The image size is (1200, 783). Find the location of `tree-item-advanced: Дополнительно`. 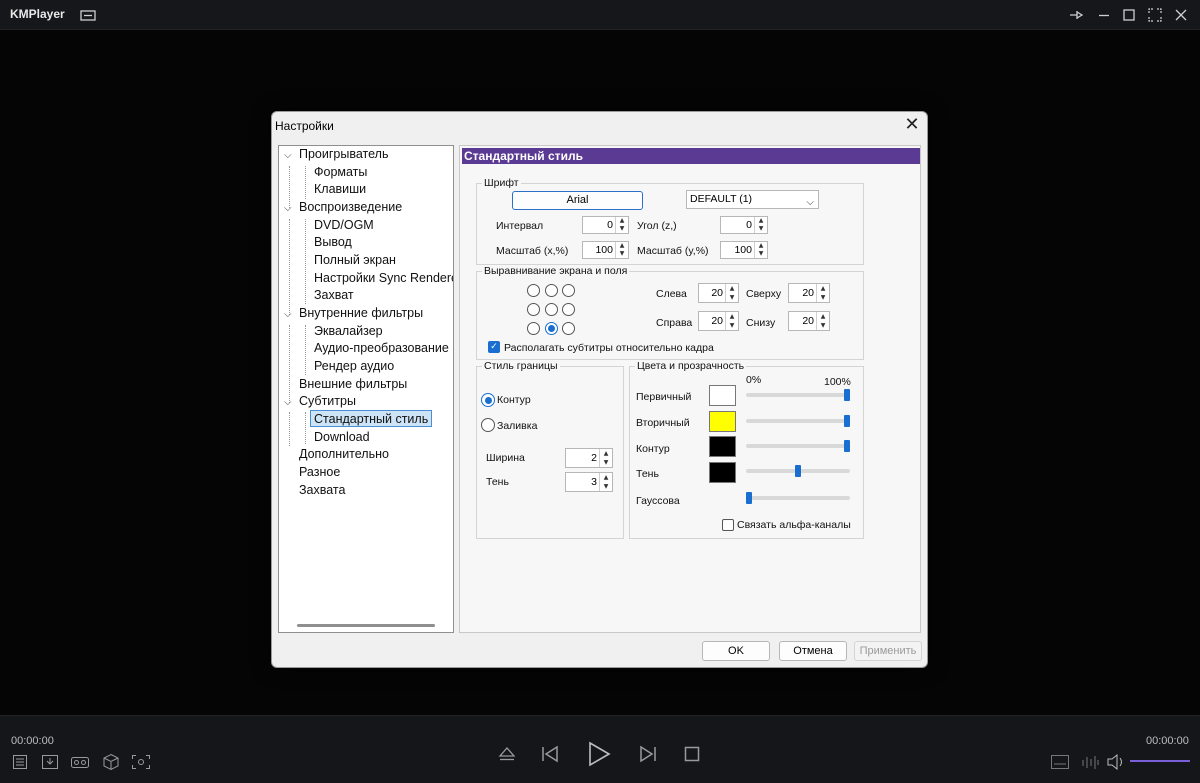

tree-item-advanced: Дополнительно is located at coordinates (344, 454).